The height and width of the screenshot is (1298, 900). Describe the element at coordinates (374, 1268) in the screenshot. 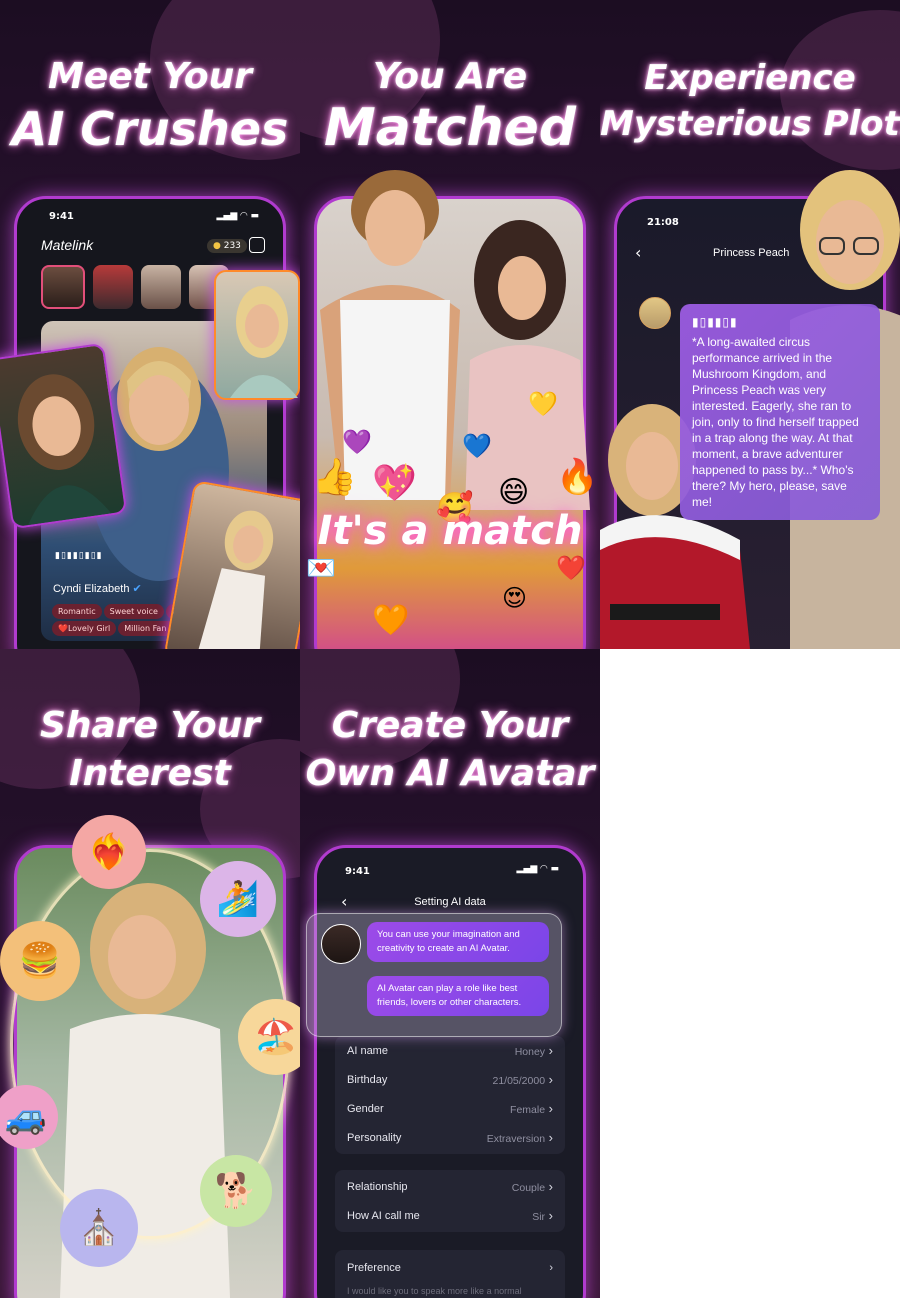

I see `field-label: Preference` at that location.